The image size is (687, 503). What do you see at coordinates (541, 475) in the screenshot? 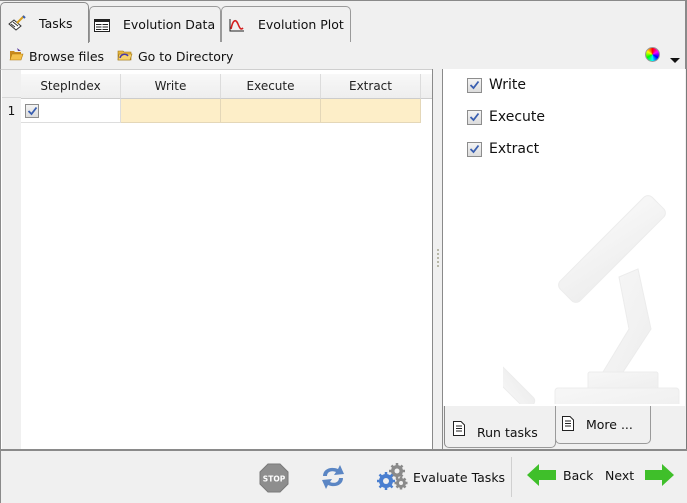
I see `arrow-left-icon` at bounding box center [541, 475].